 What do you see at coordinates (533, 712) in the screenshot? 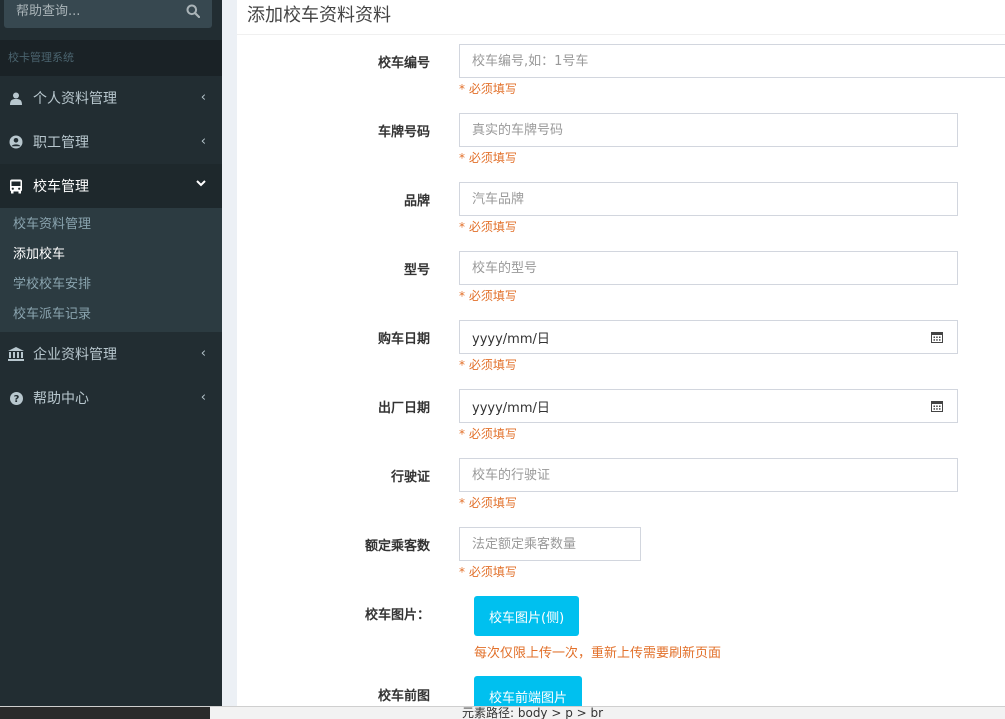
I see `element-path: 元素路径: body > p > br` at bounding box center [533, 712].